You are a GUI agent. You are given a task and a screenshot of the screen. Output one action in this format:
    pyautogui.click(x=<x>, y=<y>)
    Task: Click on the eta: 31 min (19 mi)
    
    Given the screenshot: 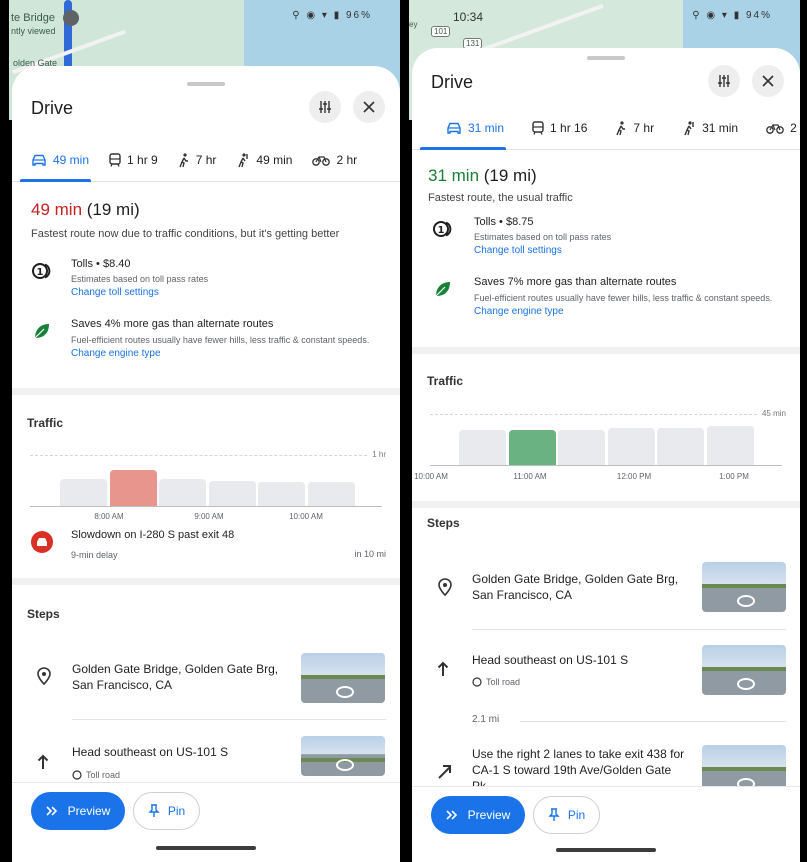 What is the action you would take?
    pyautogui.click(x=608, y=176)
    